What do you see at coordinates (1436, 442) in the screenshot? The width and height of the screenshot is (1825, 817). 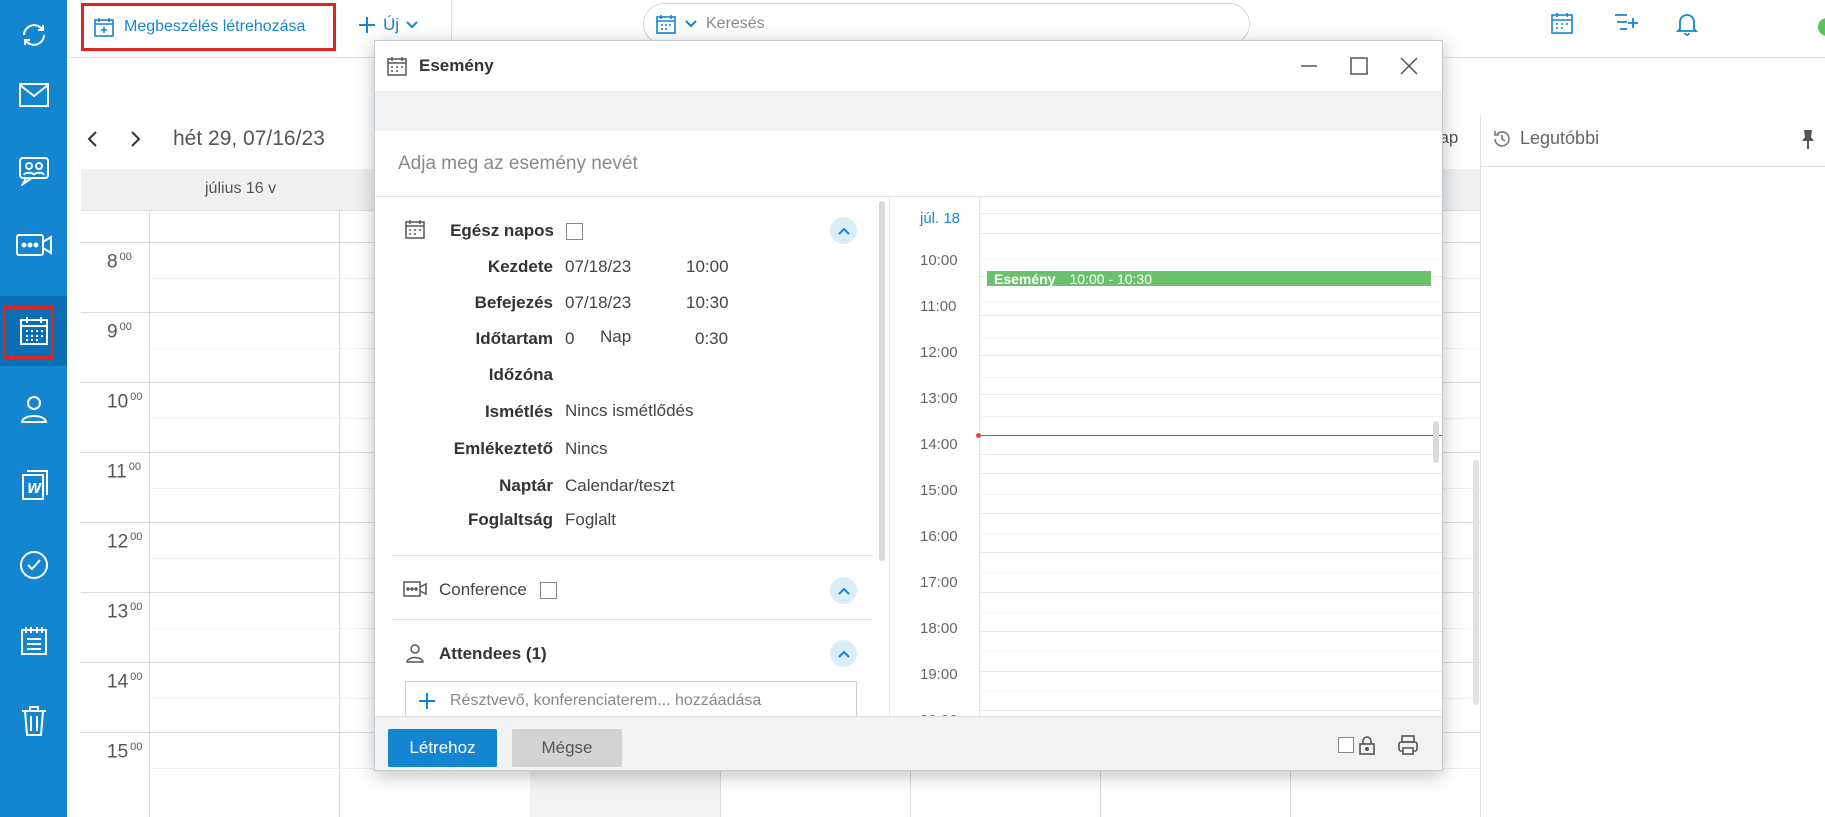 I see `timeline-scrollbar` at bounding box center [1436, 442].